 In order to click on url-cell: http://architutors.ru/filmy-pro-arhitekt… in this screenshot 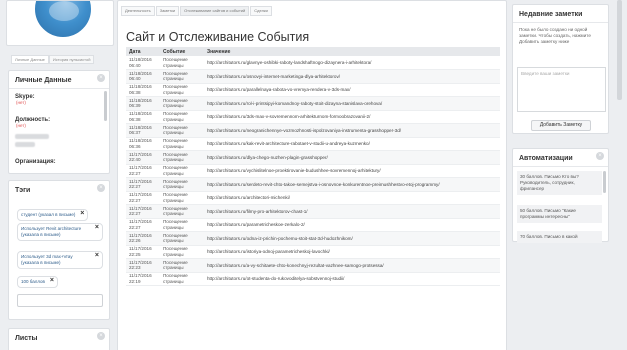, I will do `click(352, 211)`.